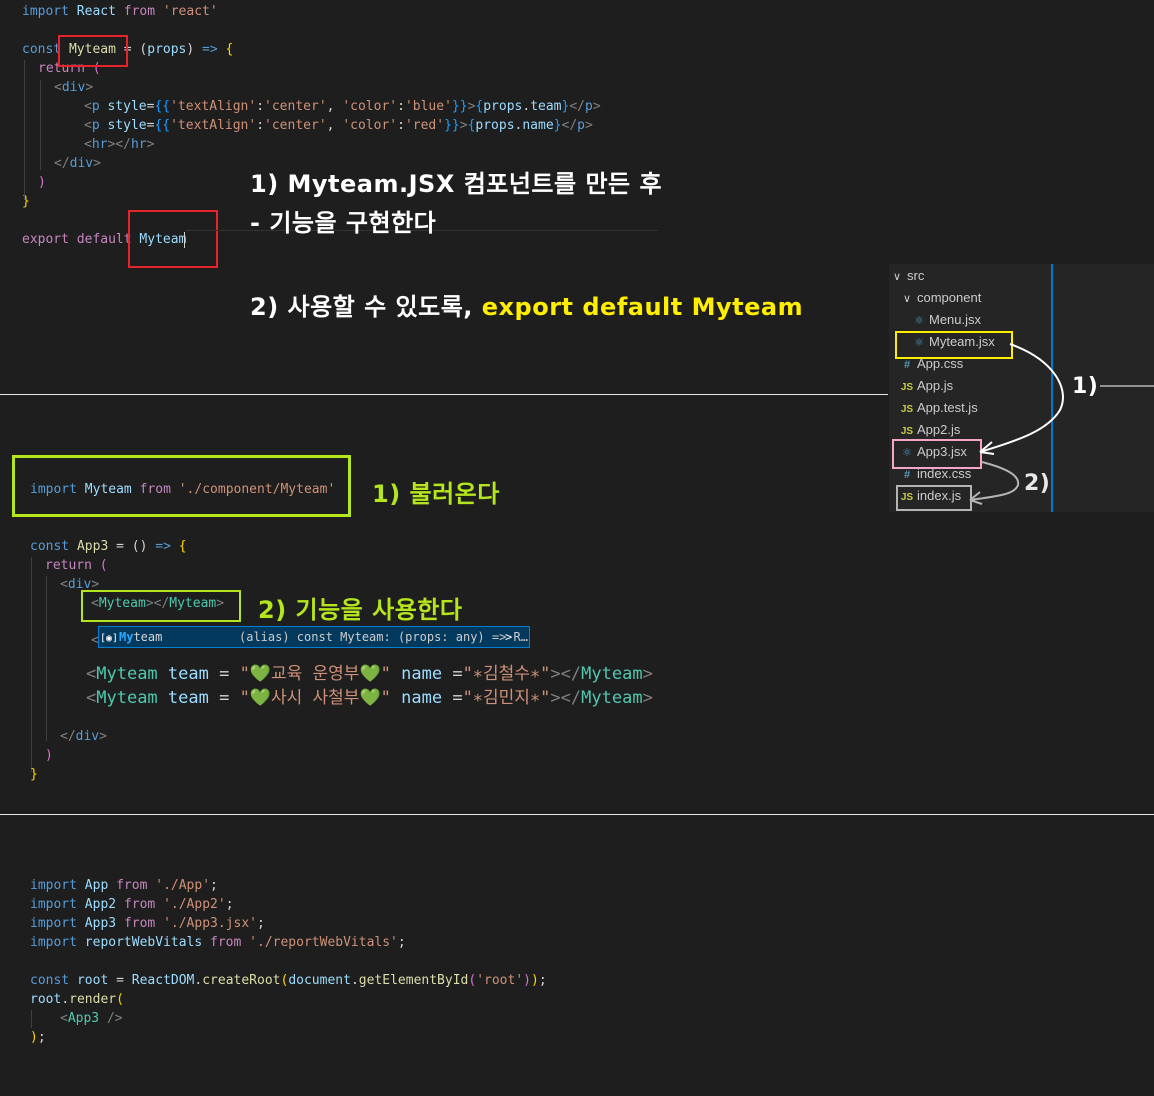 The image size is (1154, 1096). I want to click on code-token: div, so click(81, 163).